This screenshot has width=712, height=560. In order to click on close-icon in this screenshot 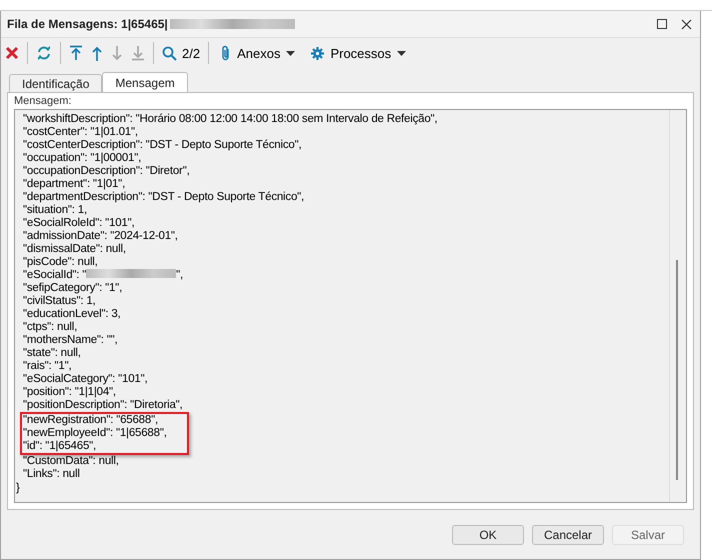, I will do `click(686, 24)`.